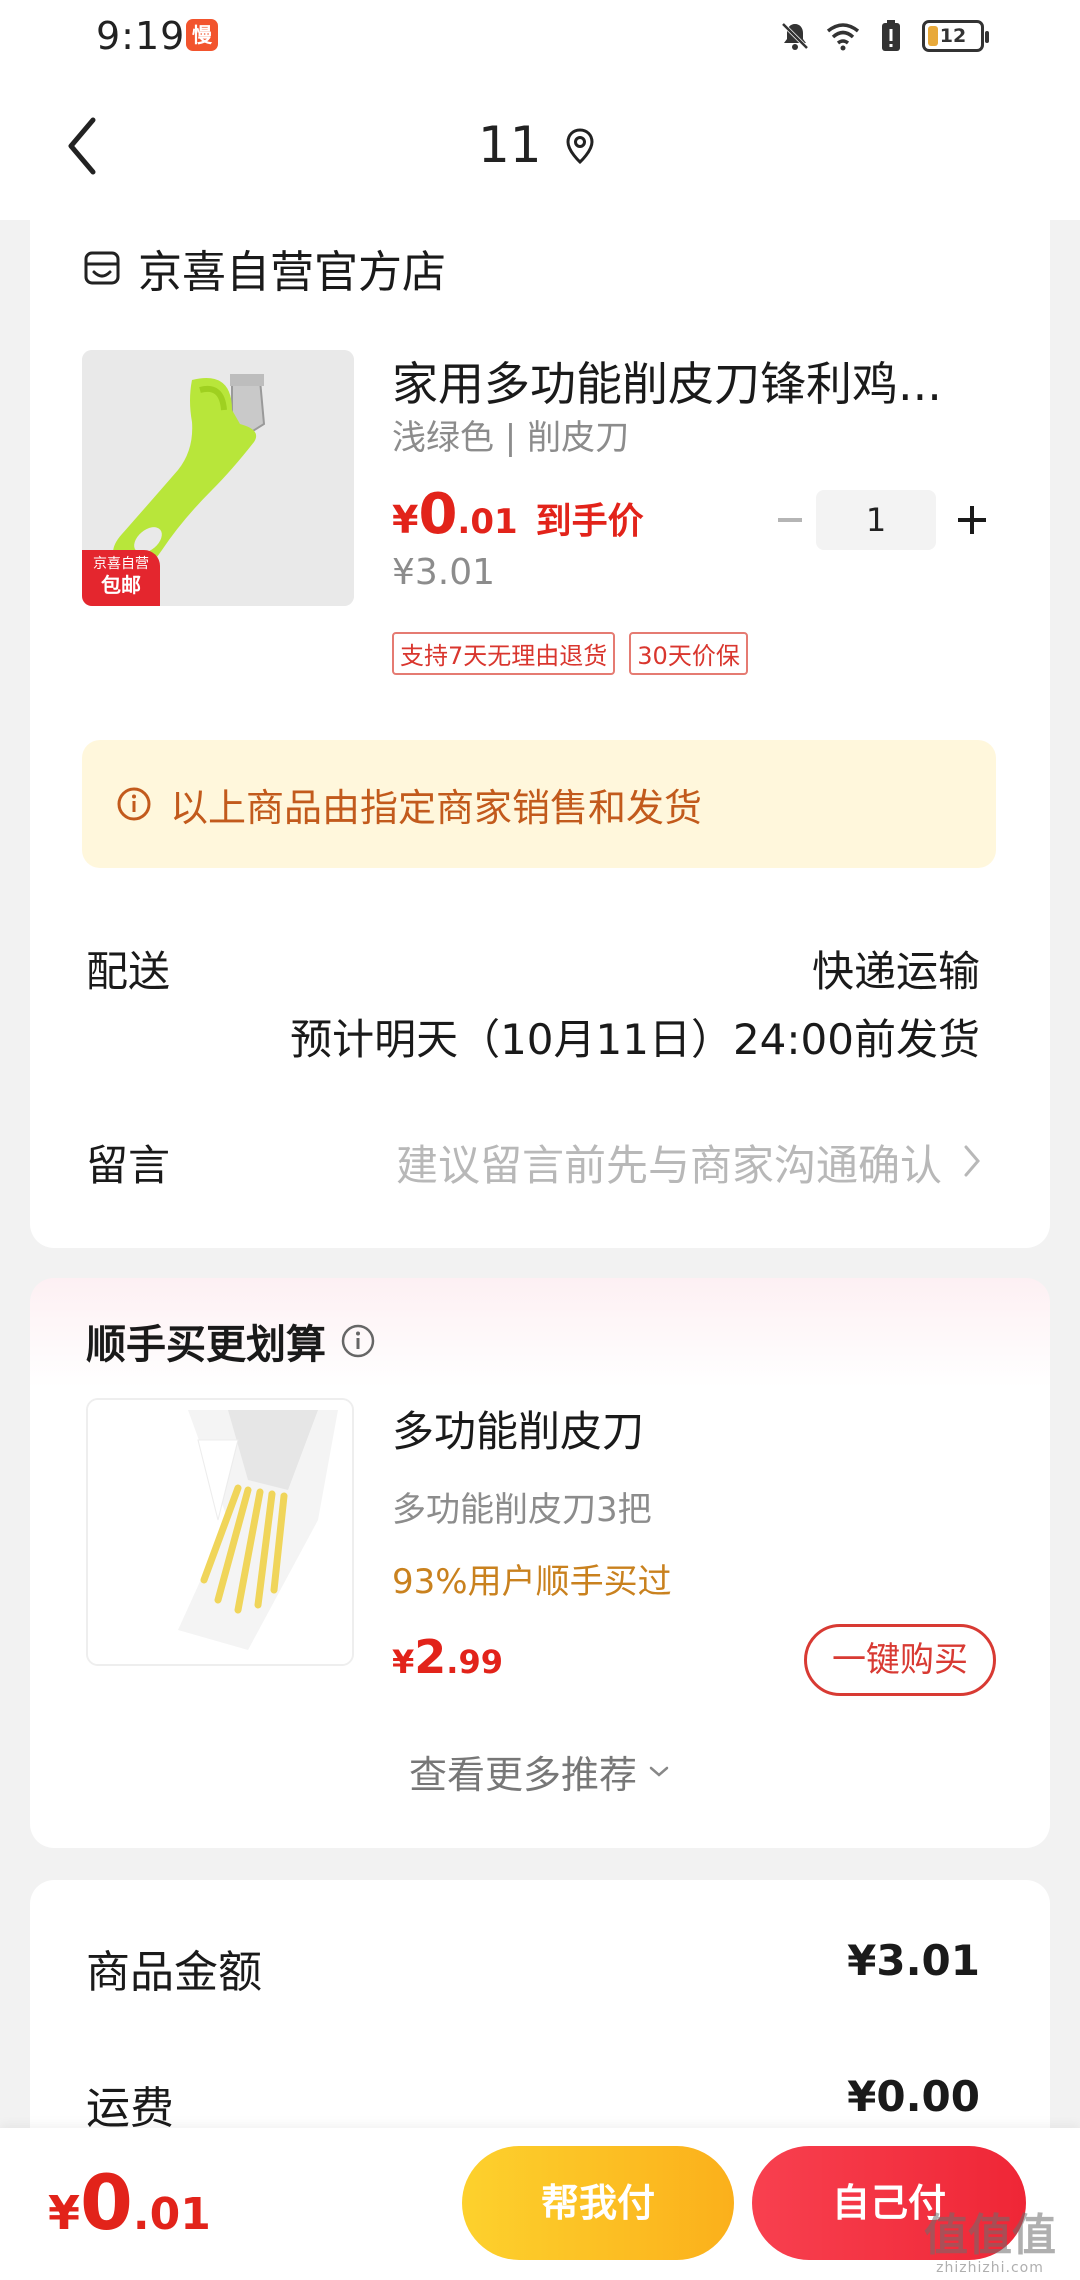 The height and width of the screenshot is (2280, 1080). I want to click on watermark: 值值值 zhizhizhi.com, so click(990, 2245).